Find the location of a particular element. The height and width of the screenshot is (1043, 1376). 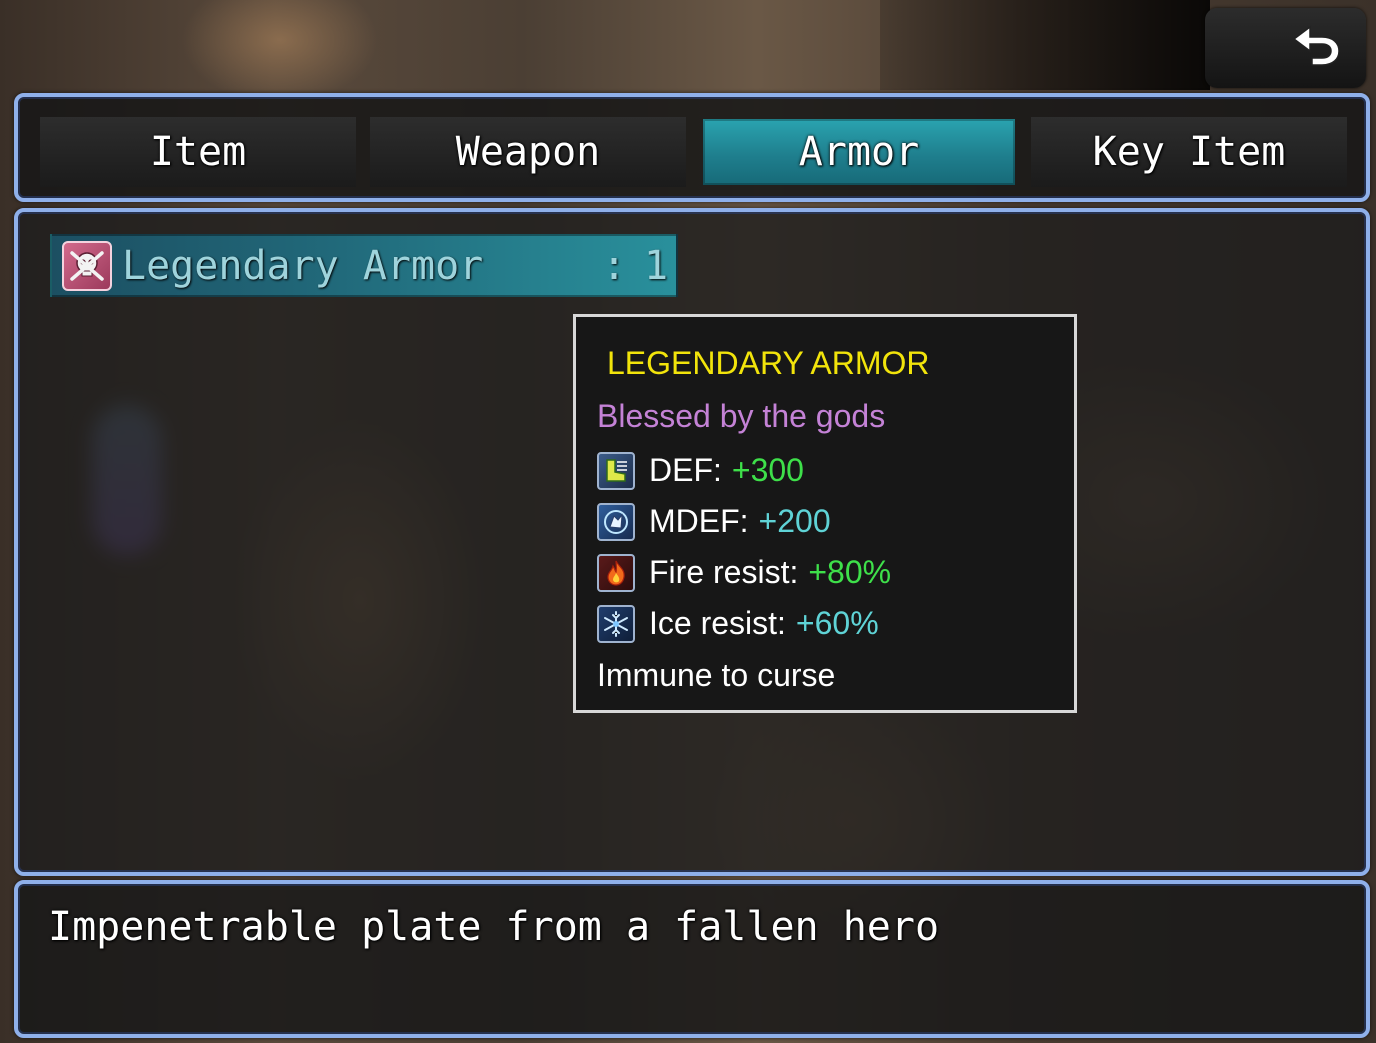

list-item-legendary-armor: Legendary Armor : 1 is located at coordinates (364, 265).